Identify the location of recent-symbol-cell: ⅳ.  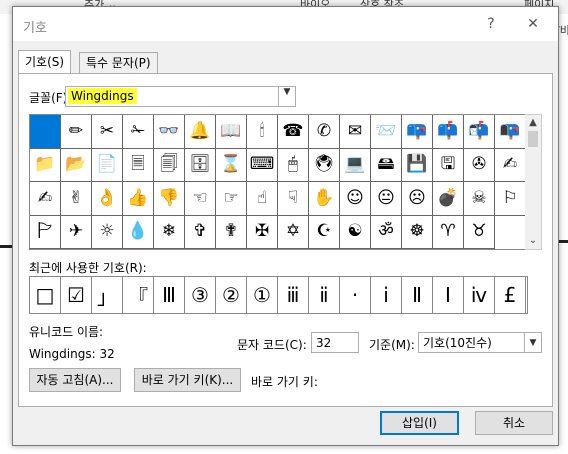
(479, 295).